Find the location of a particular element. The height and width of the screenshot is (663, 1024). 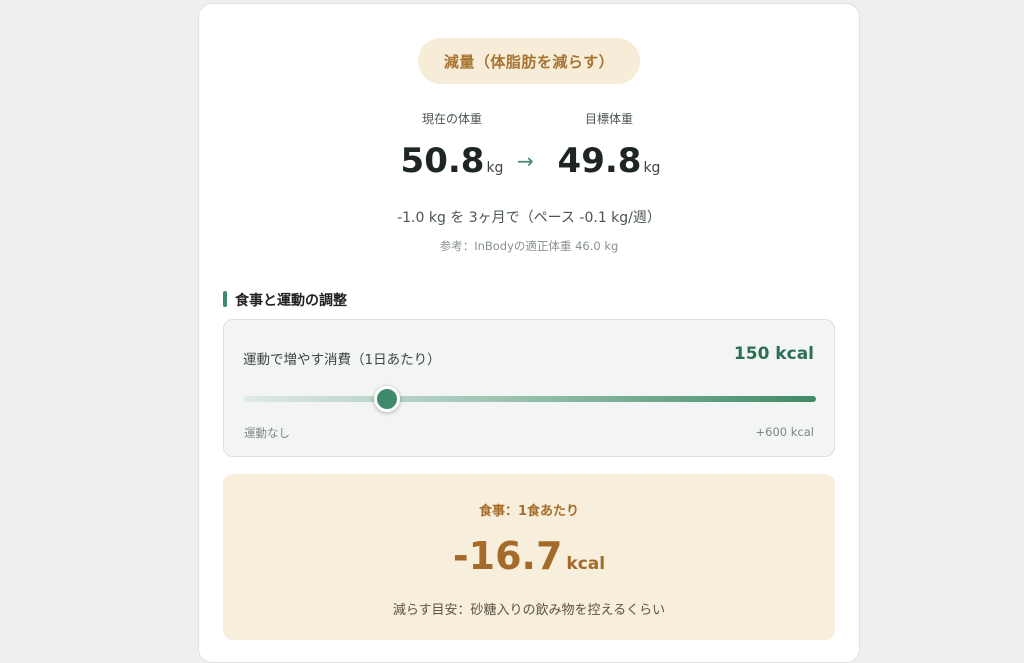

exercise-label: 運動で増やす消費（1日あたり） is located at coordinates (342, 360).